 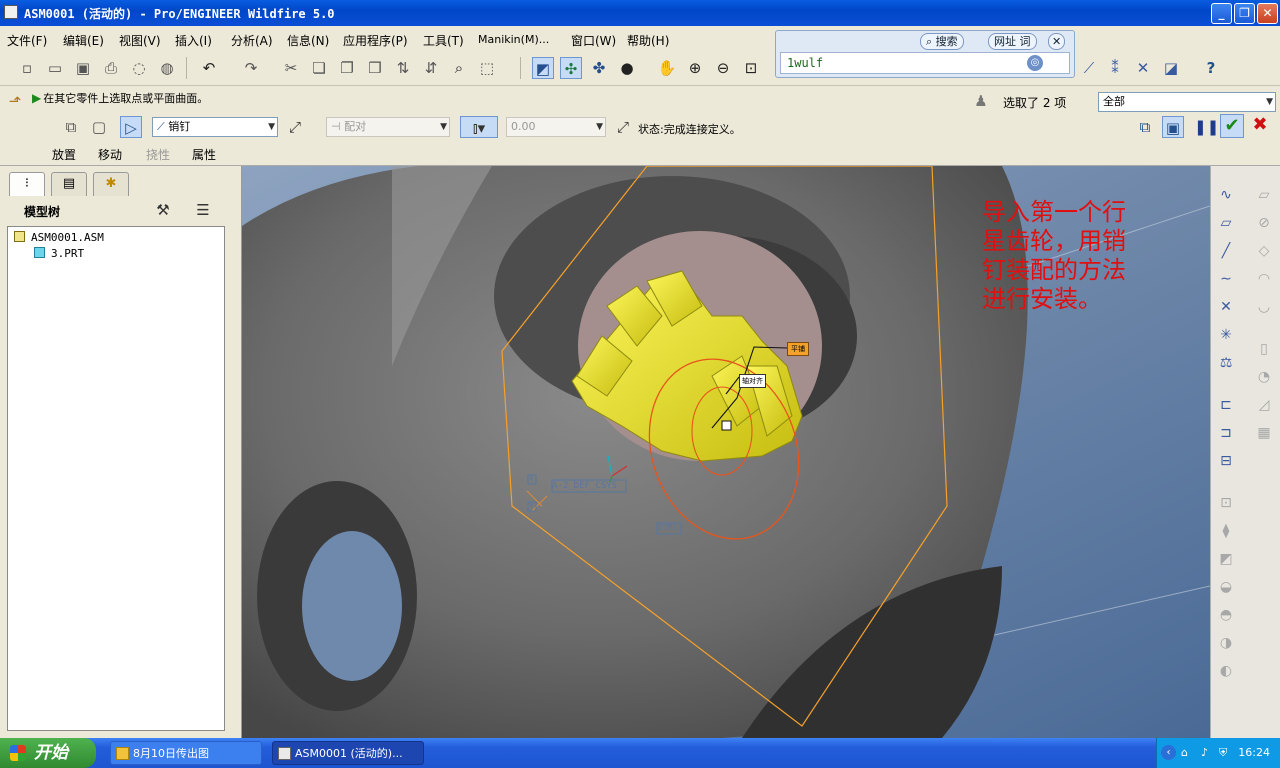 I want to click on menu-edit: 编辑(E), so click(x=83, y=40).